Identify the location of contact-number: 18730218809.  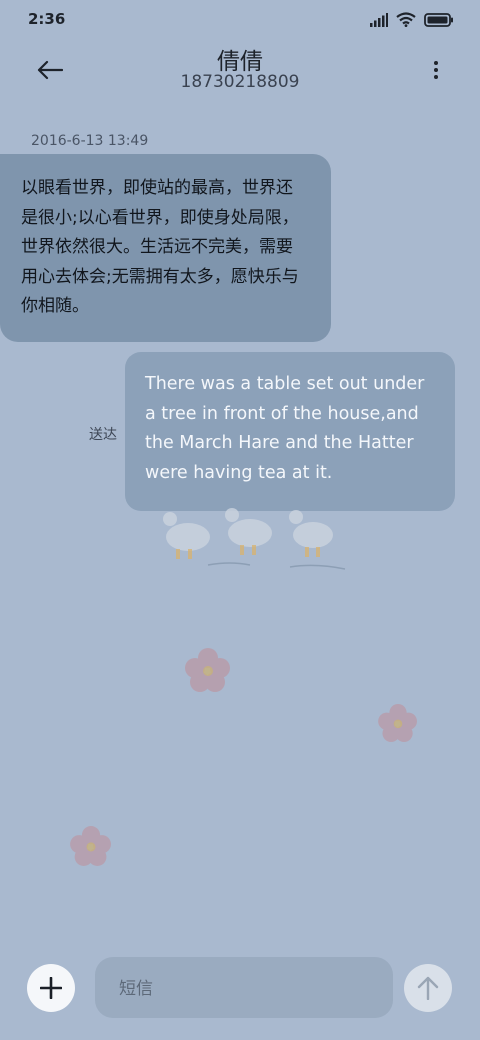
(240, 82).